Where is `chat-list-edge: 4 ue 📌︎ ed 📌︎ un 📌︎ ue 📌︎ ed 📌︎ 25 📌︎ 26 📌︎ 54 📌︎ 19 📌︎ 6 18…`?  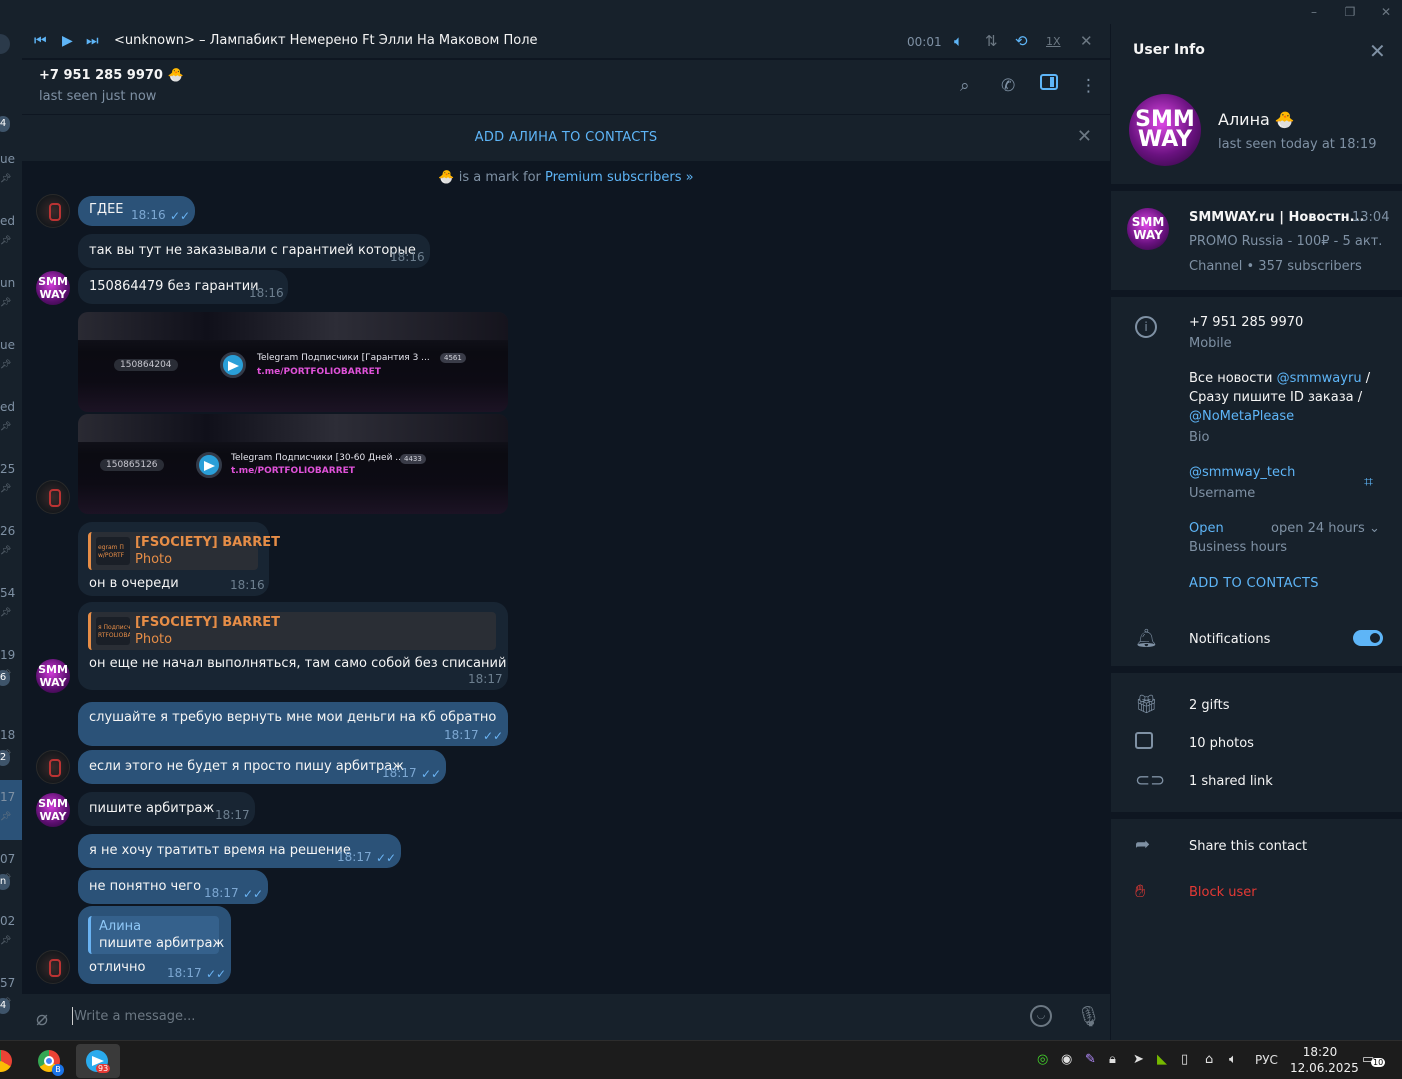
chat-list-edge: 4 ue 📌︎ ed 📌︎ un 📌︎ ue 📌︎ ed 📌︎ 25 📌︎ 26 📌︎ 54 📌︎ 19 📌︎ 6 18… is located at coordinates (11, 532).